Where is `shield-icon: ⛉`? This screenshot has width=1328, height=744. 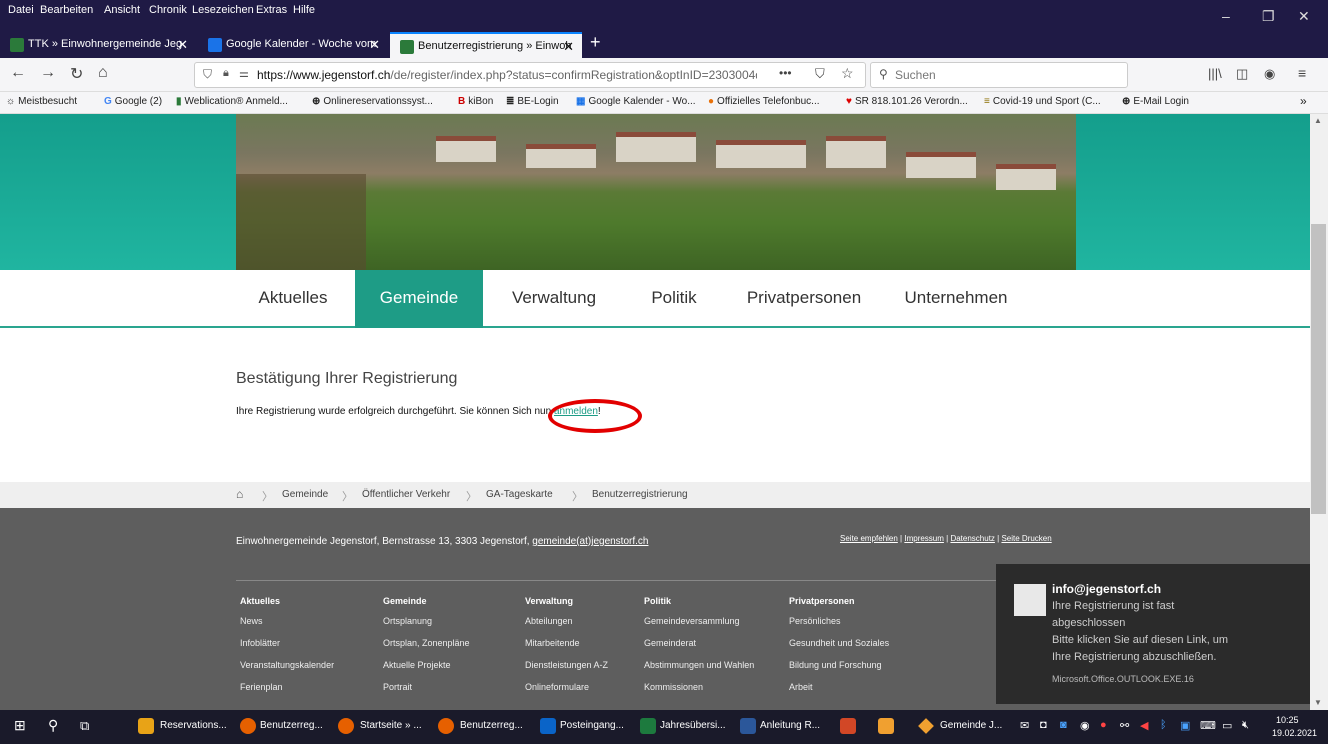 shield-icon: ⛉ is located at coordinates (207, 74).